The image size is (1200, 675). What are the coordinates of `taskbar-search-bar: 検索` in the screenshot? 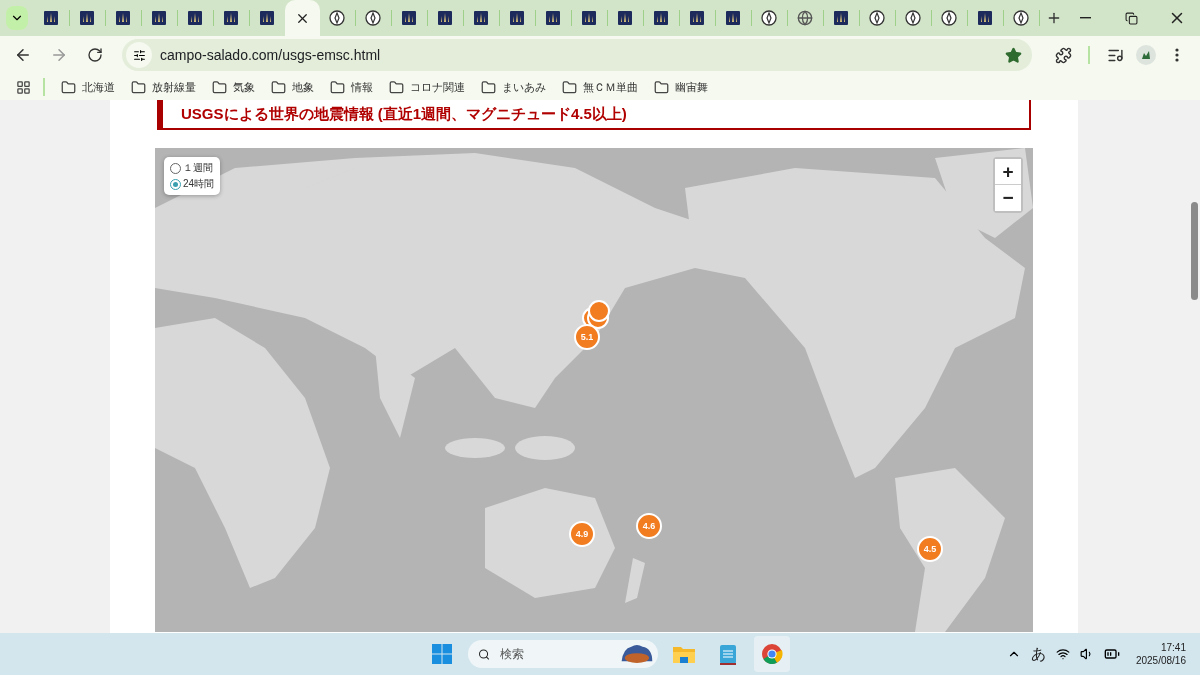 It's located at (563, 654).